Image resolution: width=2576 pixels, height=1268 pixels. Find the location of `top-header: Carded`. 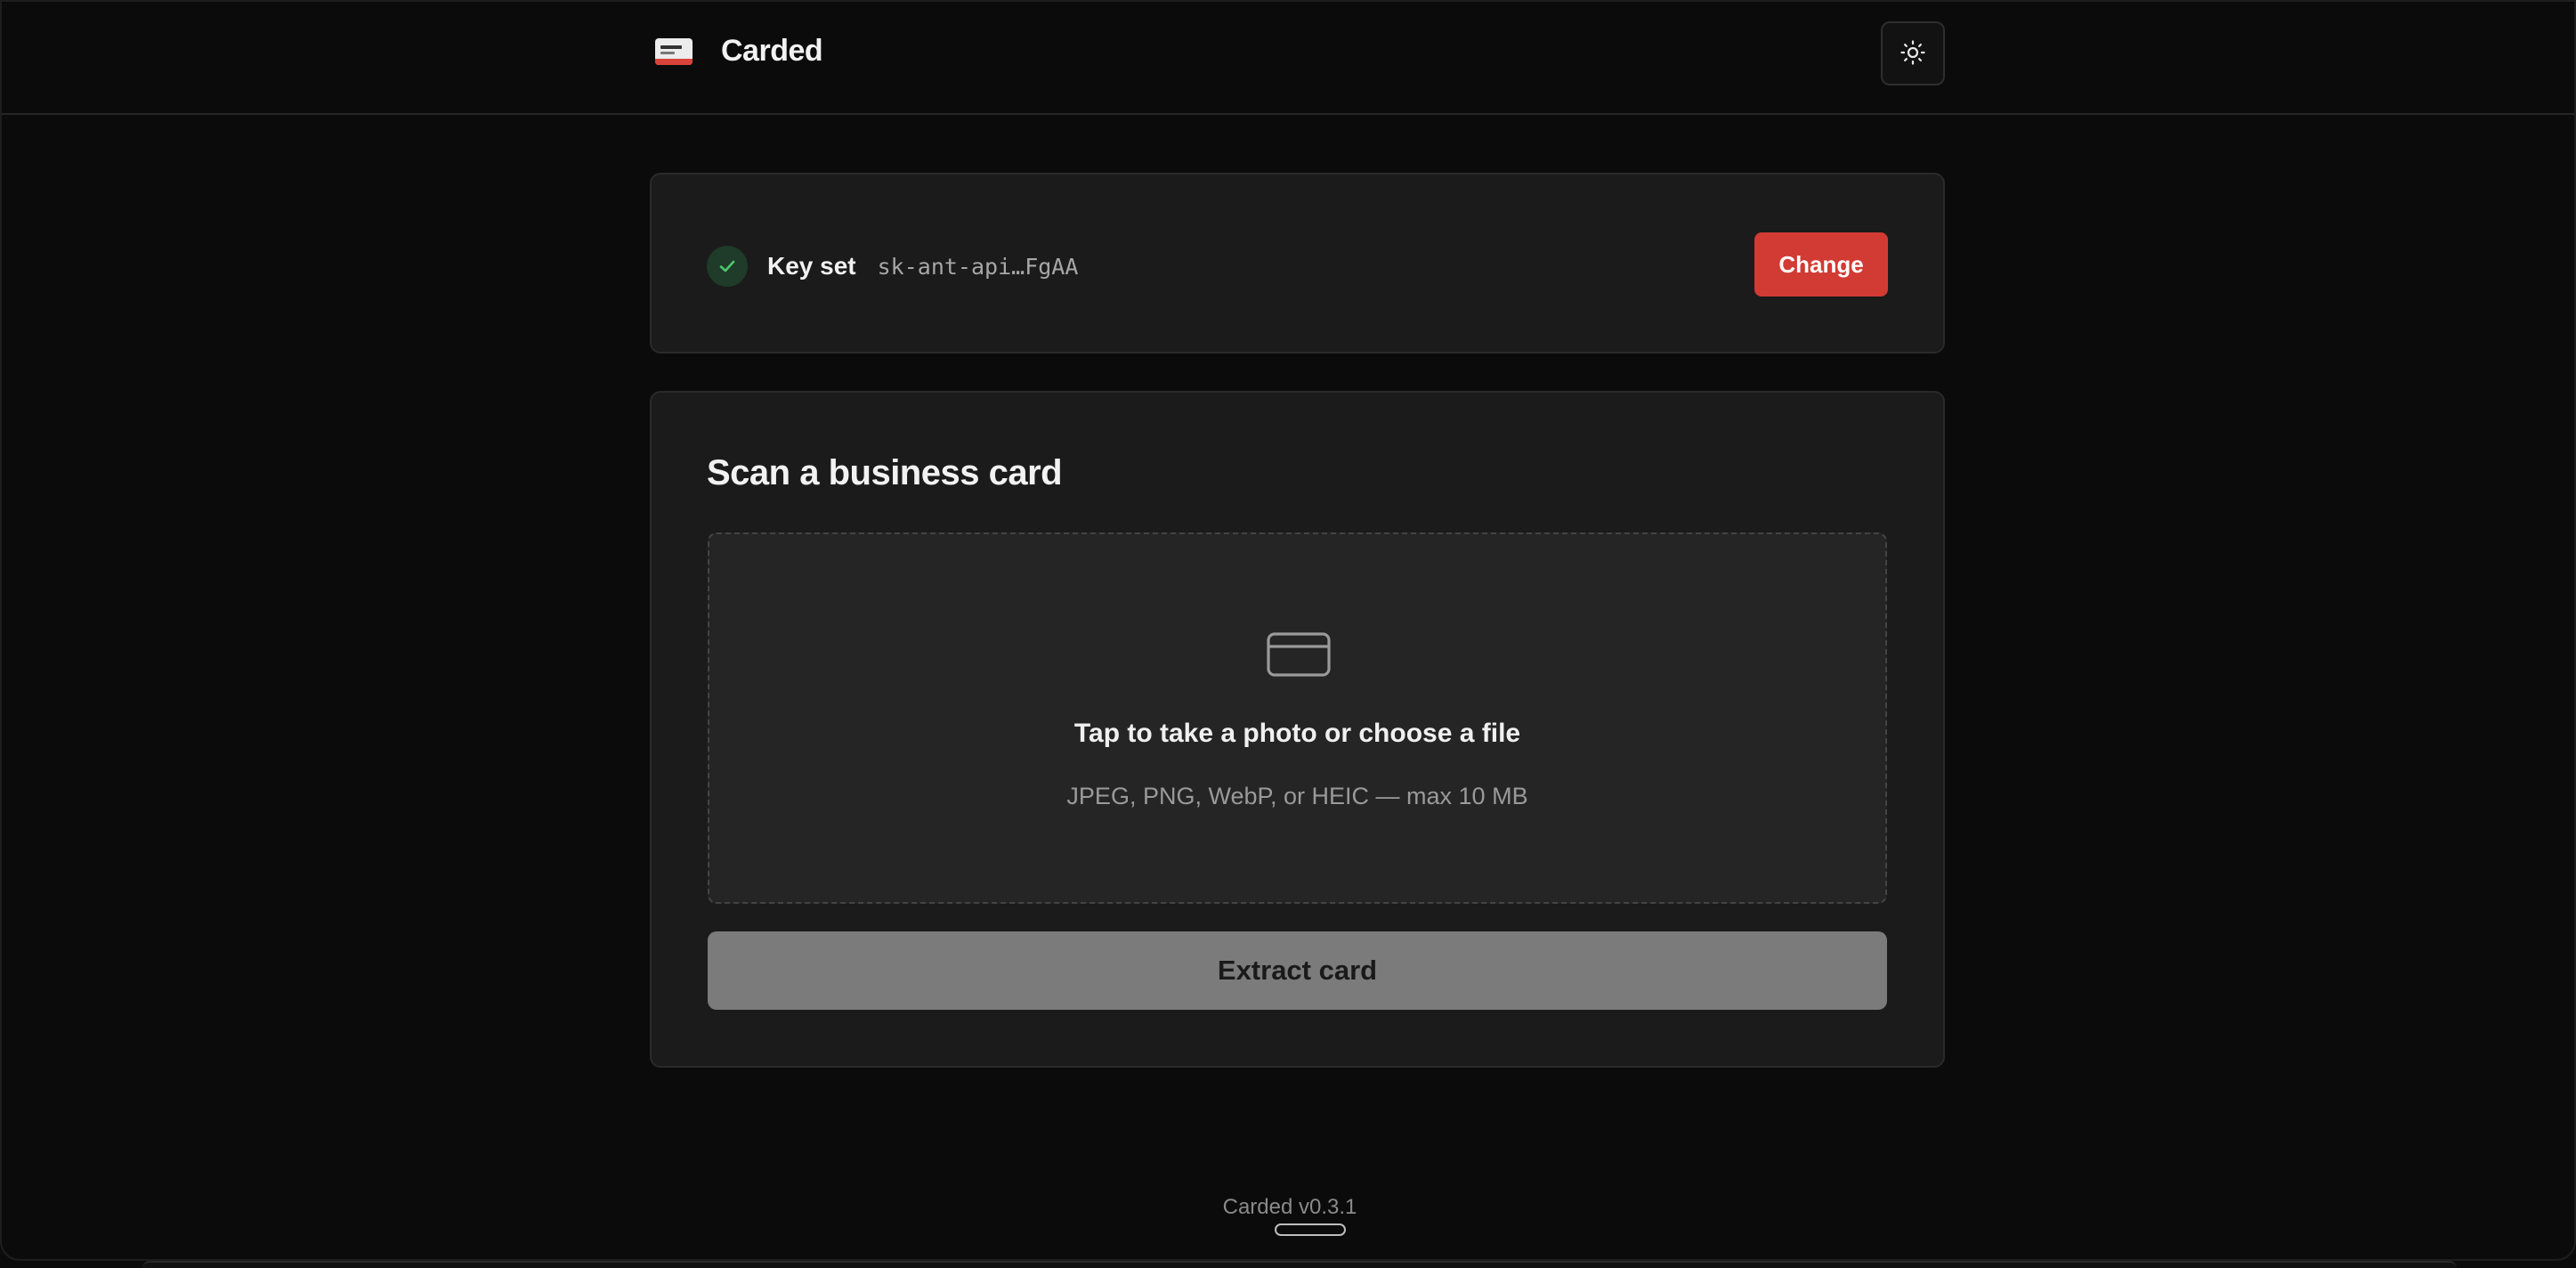

top-header: Carded is located at coordinates (1288, 58).